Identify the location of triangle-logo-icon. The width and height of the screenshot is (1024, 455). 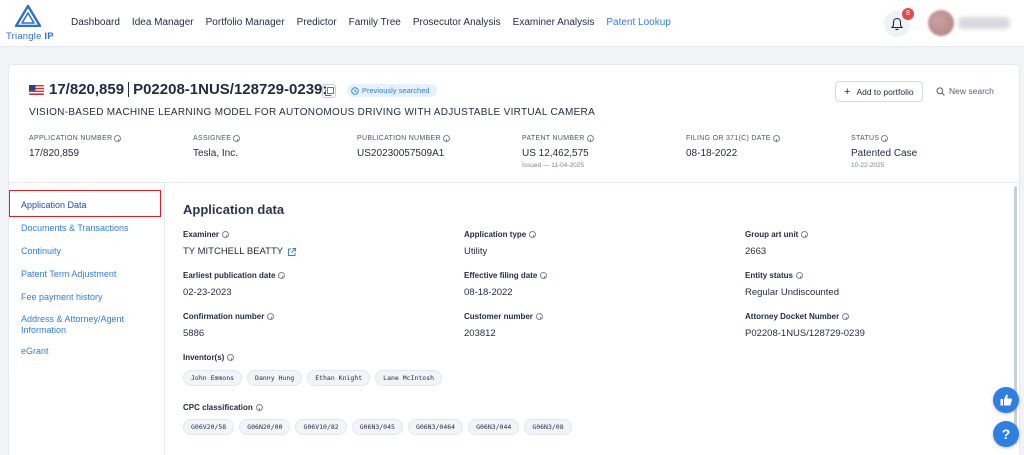
(28, 16).